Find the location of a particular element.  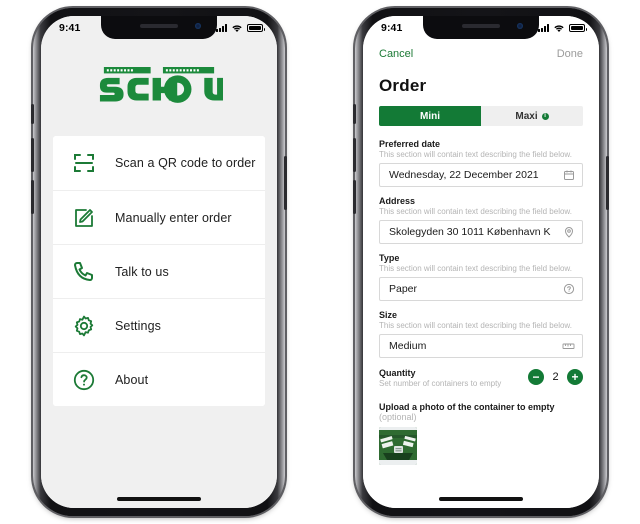

notch-right is located at coordinates (481, 27).